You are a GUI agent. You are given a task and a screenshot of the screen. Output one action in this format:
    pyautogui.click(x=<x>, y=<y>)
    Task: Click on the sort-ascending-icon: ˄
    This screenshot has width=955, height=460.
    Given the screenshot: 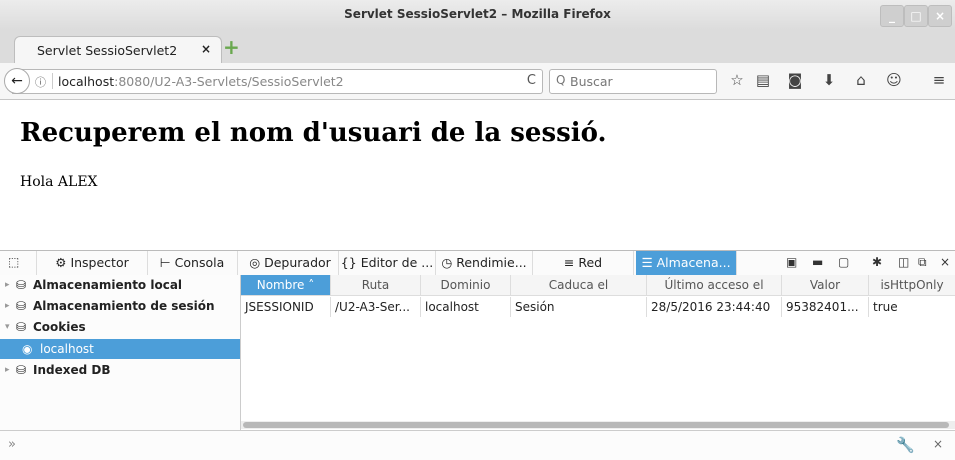 What is the action you would take?
    pyautogui.click(x=311, y=285)
    